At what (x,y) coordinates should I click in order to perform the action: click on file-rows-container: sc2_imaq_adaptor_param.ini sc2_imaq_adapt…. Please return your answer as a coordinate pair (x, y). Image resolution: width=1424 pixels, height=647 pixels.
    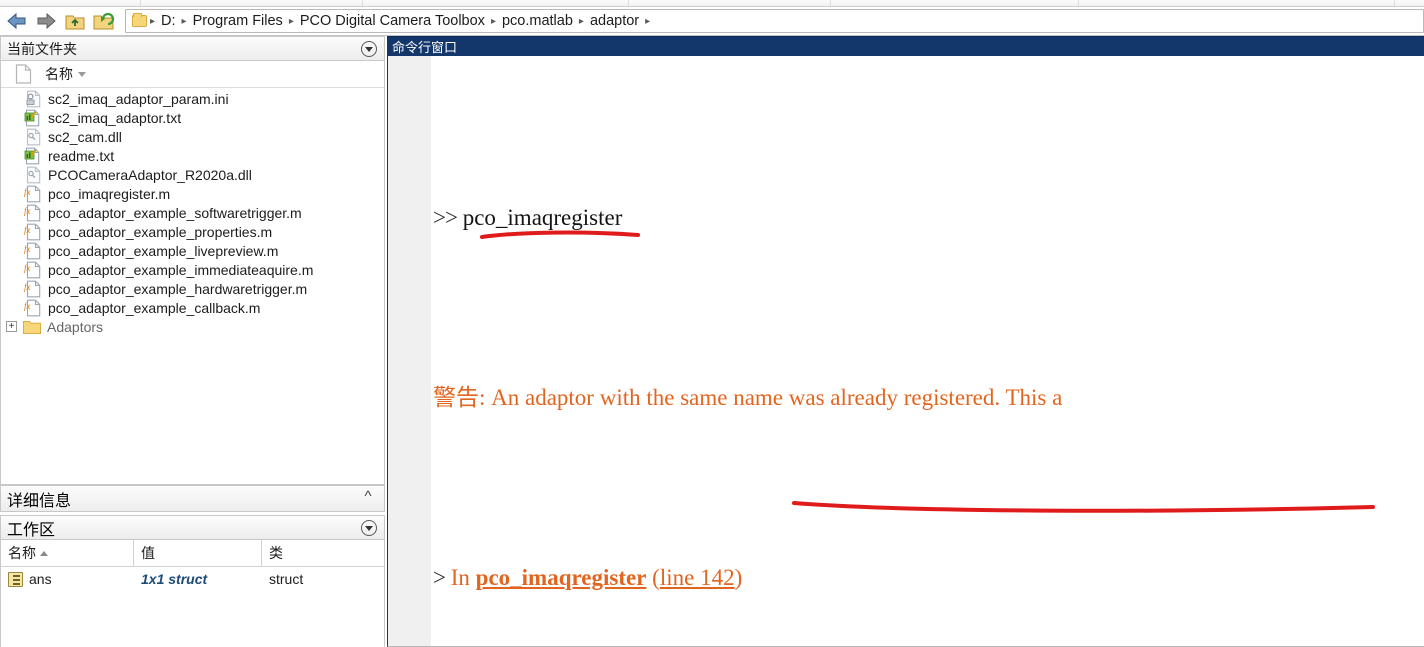
    Looking at the image, I should click on (192, 212).